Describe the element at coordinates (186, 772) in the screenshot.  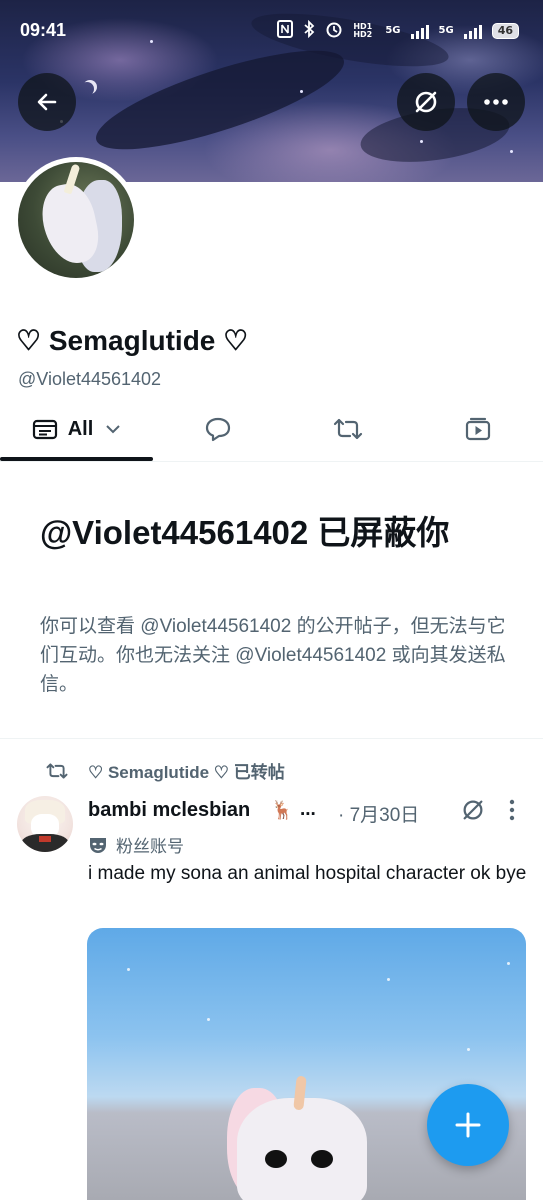
I see `repost-label: ♡ Semaglutide ♡ 已转帖` at that location.